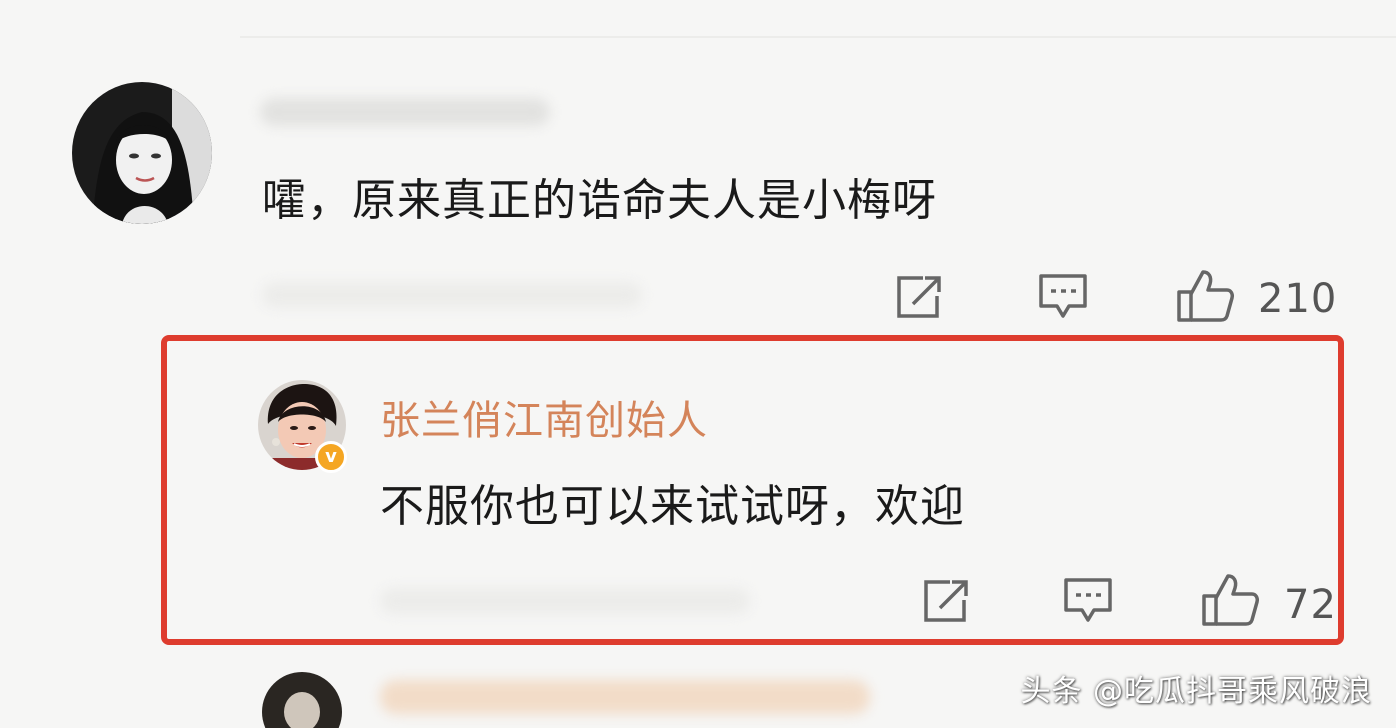 The height and width of the screenshot is (728, 1396). Describe the element at coordinates (599, 200) in the screenshot. I see `comment-text: 嚯，原来真正的诰命夫人是小梅呀` at that location.